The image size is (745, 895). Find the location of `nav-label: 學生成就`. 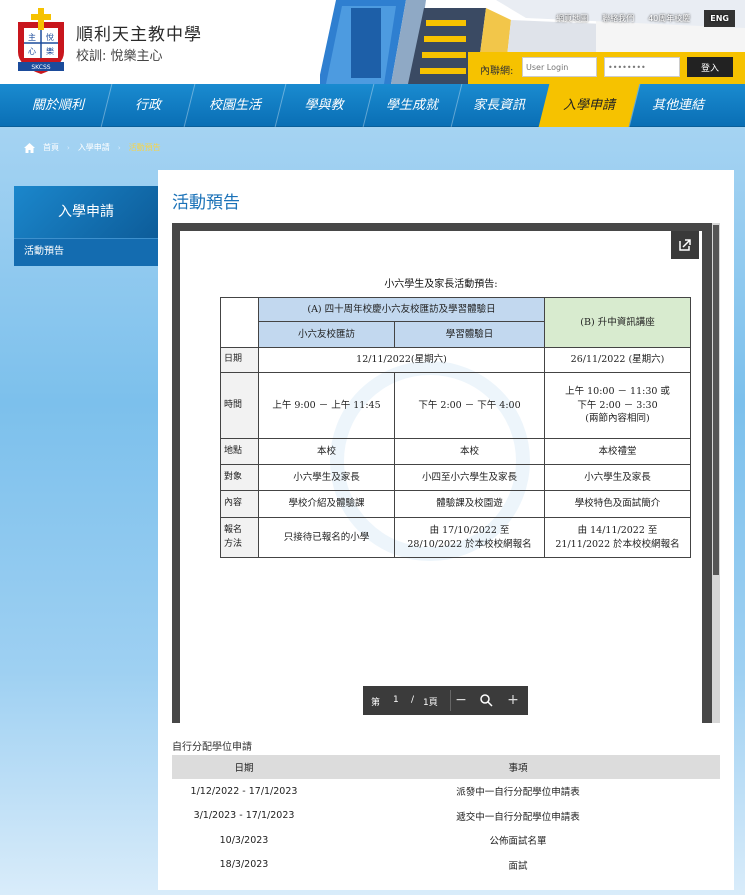

nav-label: 學生成就 is located at coordinates (411, 105).